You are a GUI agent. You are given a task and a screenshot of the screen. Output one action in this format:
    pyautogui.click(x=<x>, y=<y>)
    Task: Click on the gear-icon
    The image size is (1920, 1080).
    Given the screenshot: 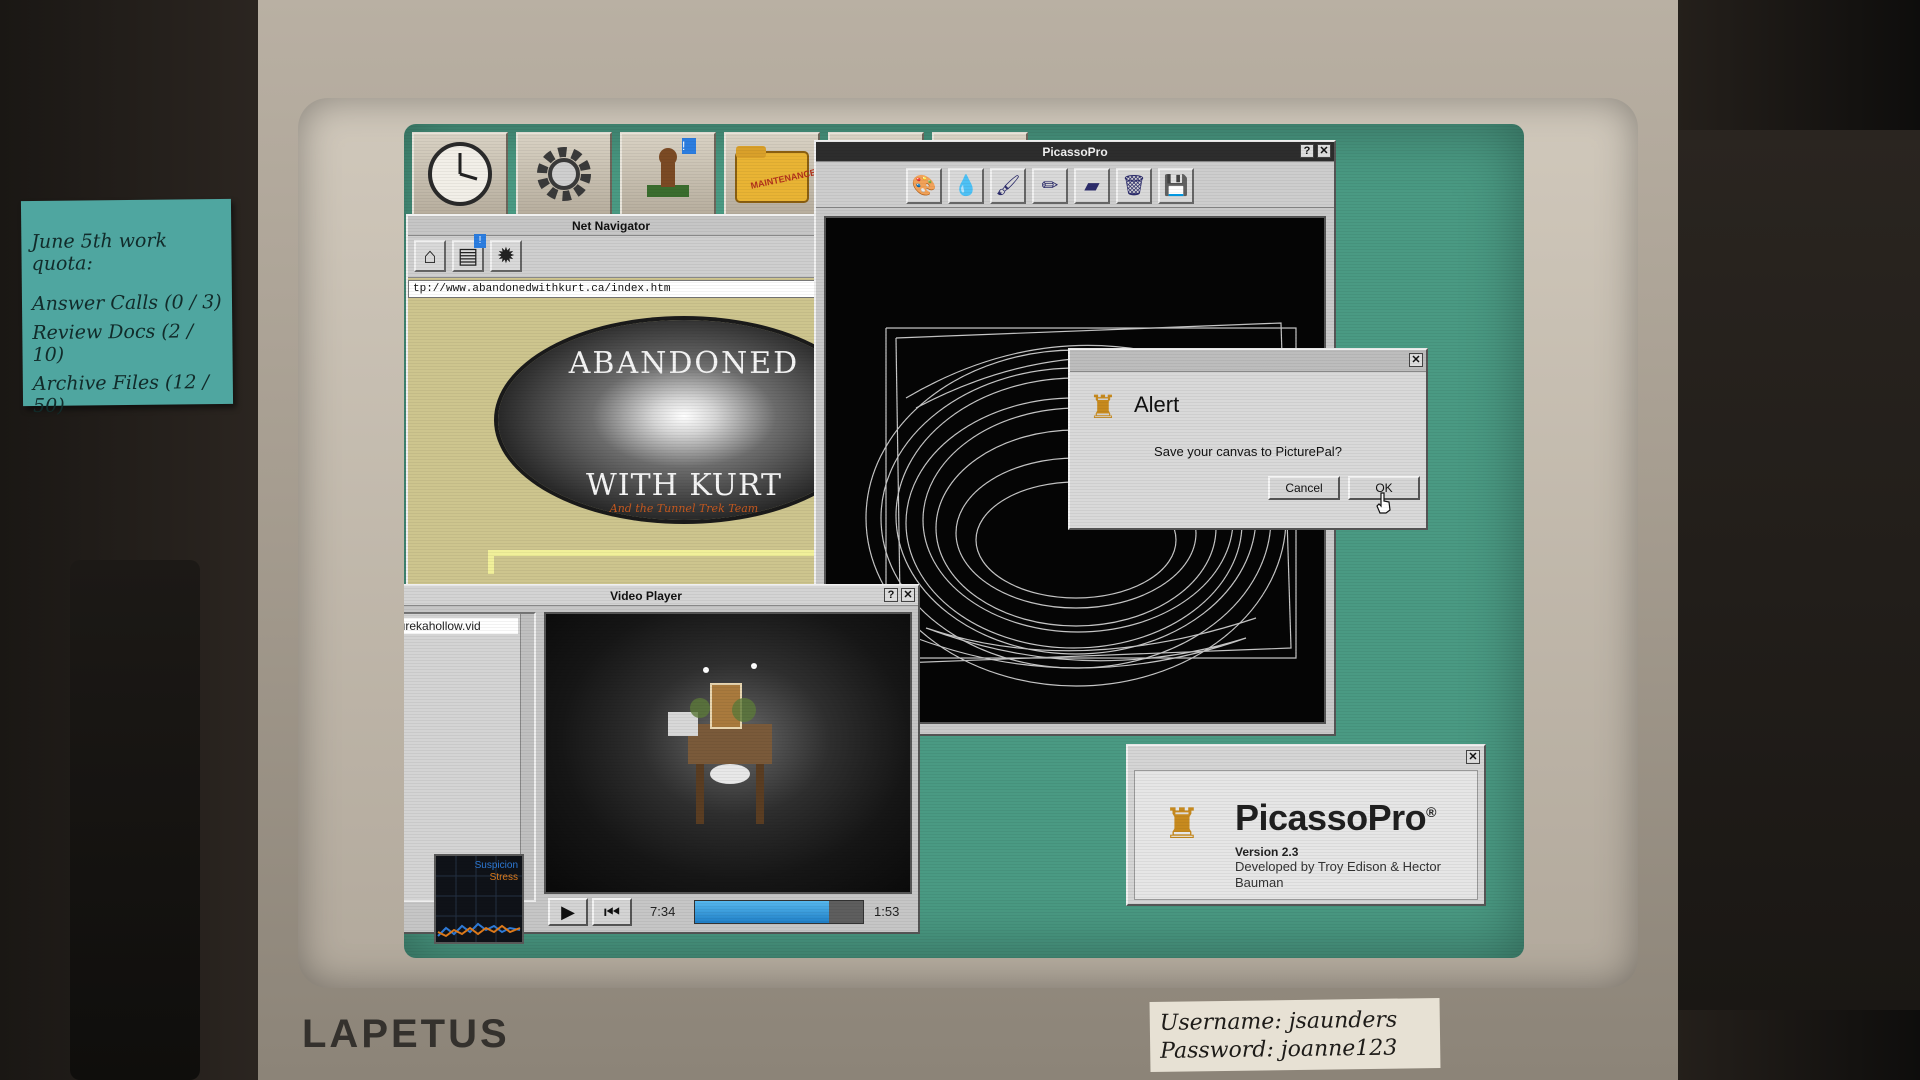 What is the action you would take?
    pyautogui.click(x=564, y=174)
    